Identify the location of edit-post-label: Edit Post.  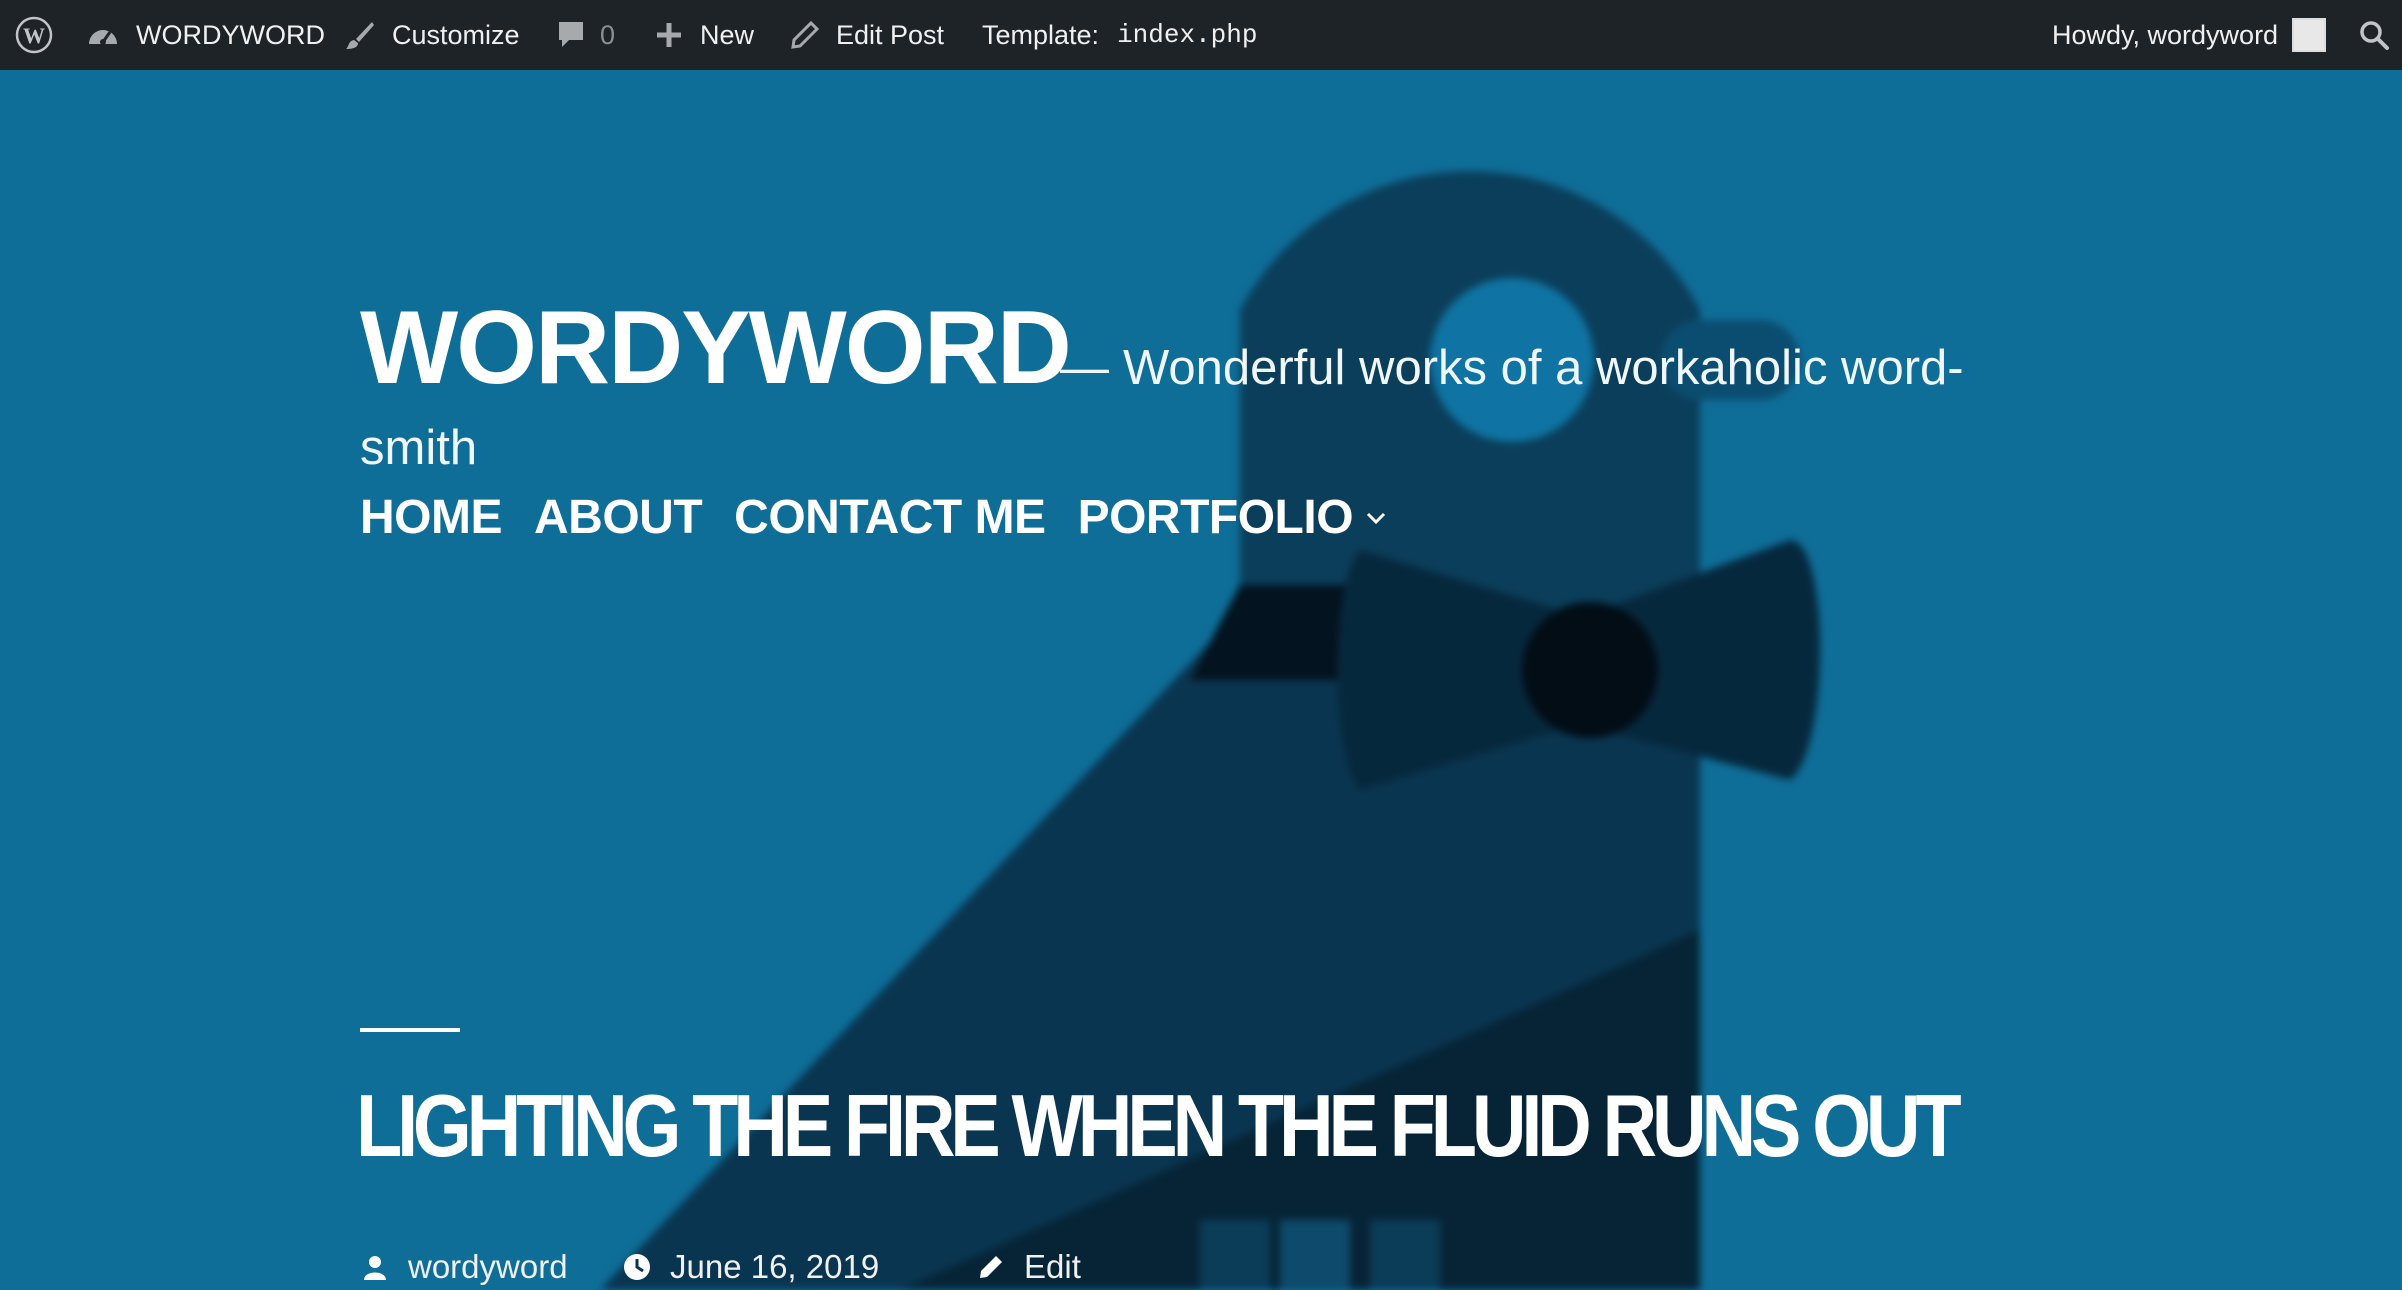
(890, 34).